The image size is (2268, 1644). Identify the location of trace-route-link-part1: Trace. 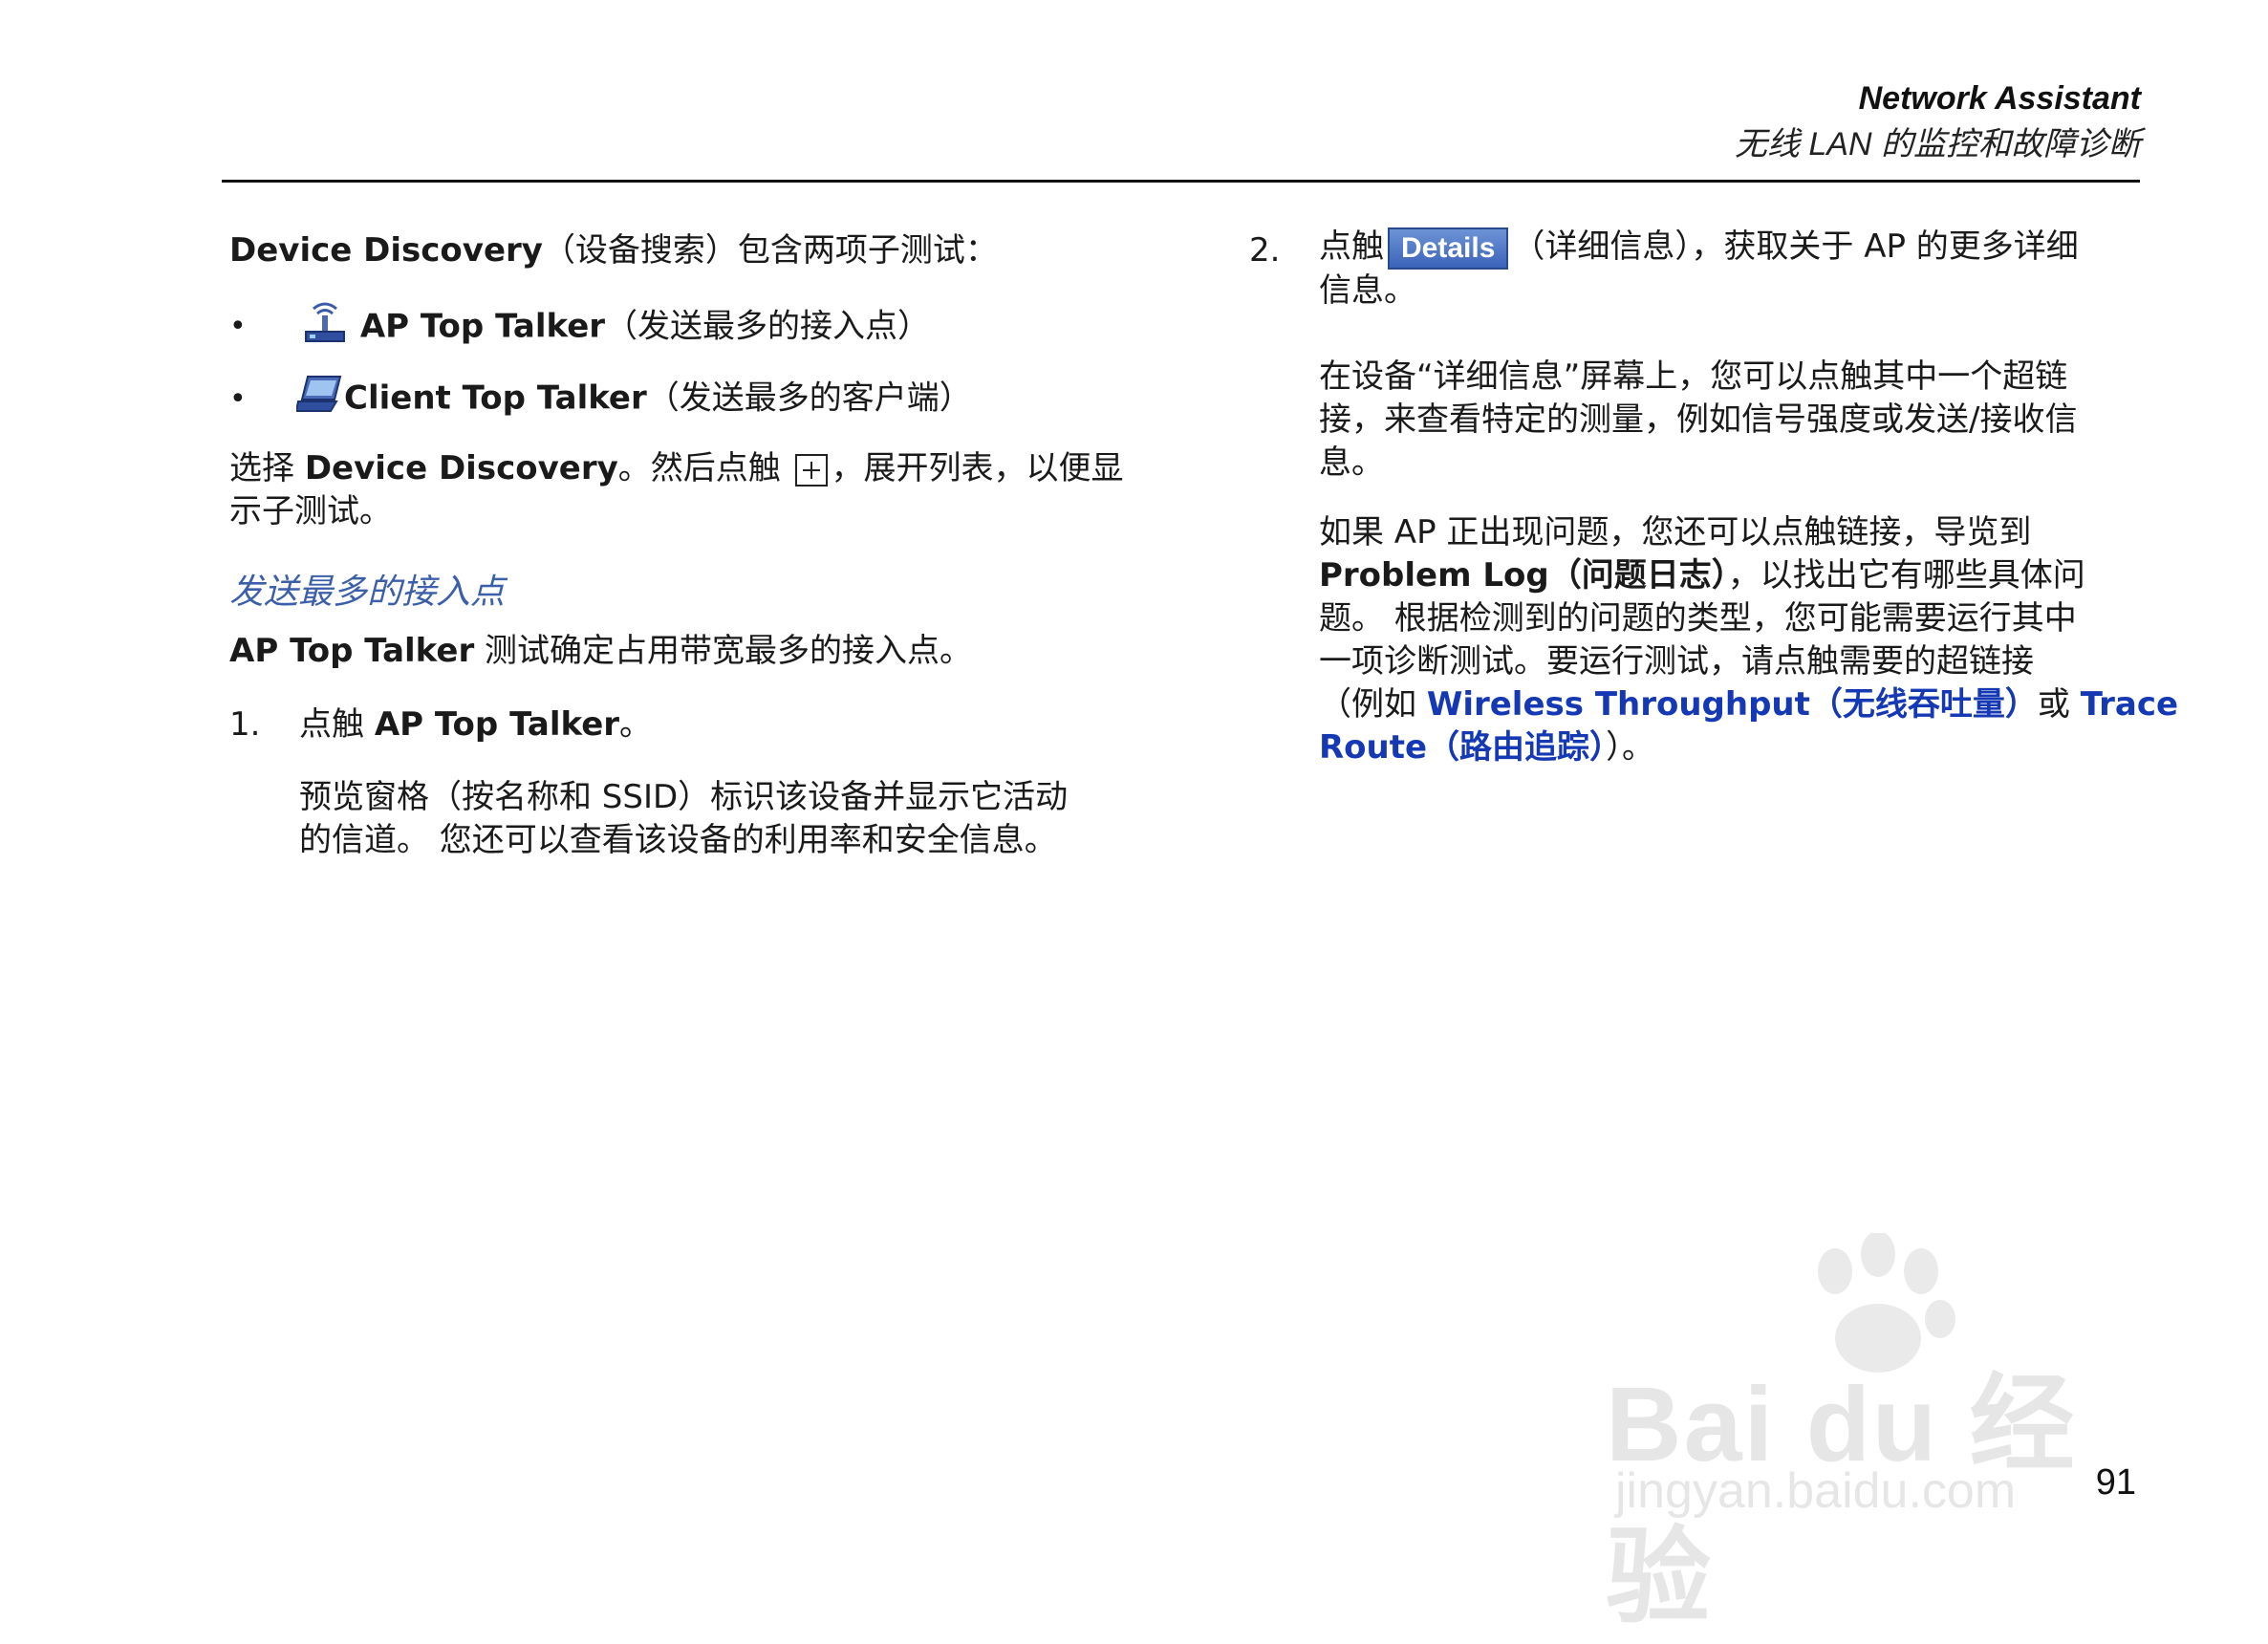
(2129, 704).